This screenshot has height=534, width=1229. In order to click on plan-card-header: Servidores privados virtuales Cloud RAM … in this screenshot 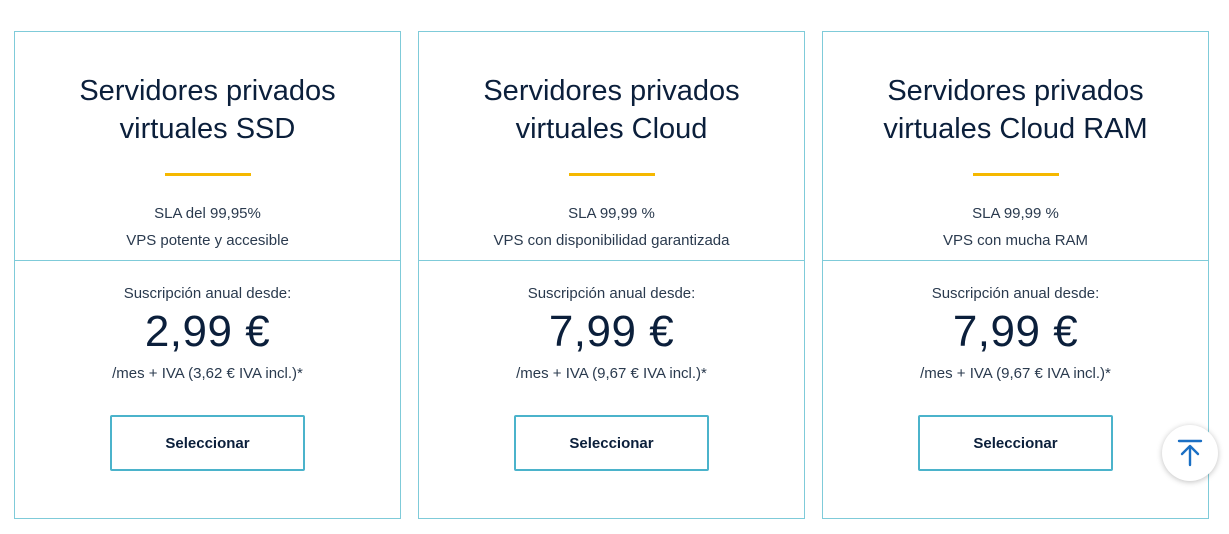, I will do `click(1015, 146)`.